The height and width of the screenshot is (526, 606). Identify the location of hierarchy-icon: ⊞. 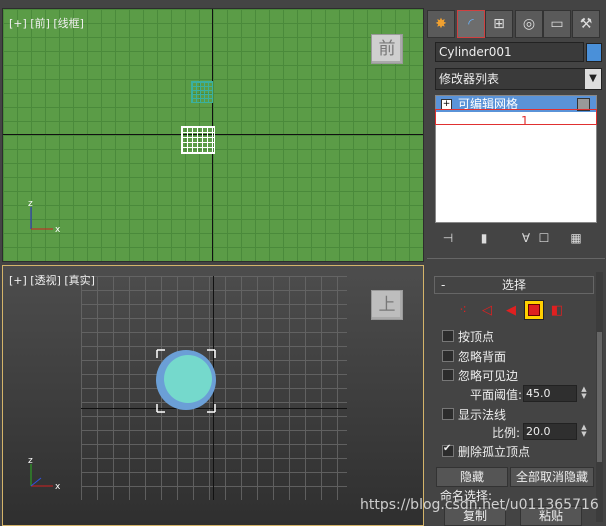
(499, 24).